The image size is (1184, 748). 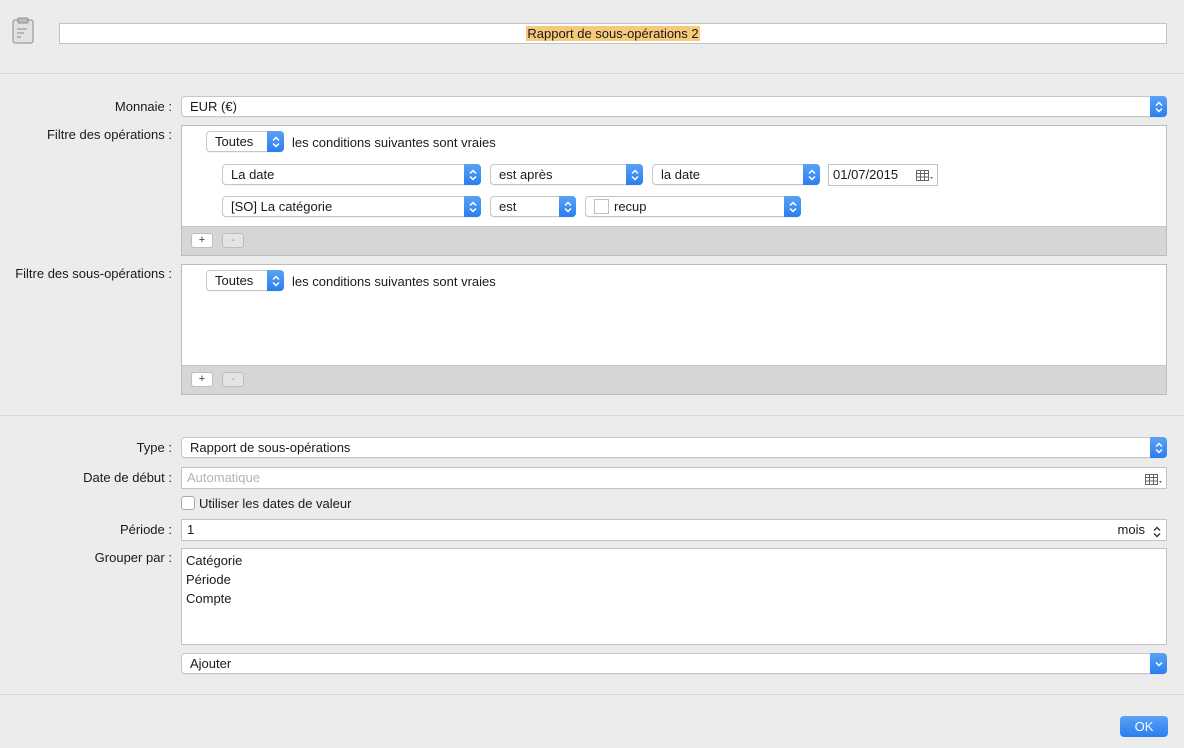 What do you see at coordinates (592, 73) in the screenshot?
I see `header-separator` at bounding box center [592, 73].